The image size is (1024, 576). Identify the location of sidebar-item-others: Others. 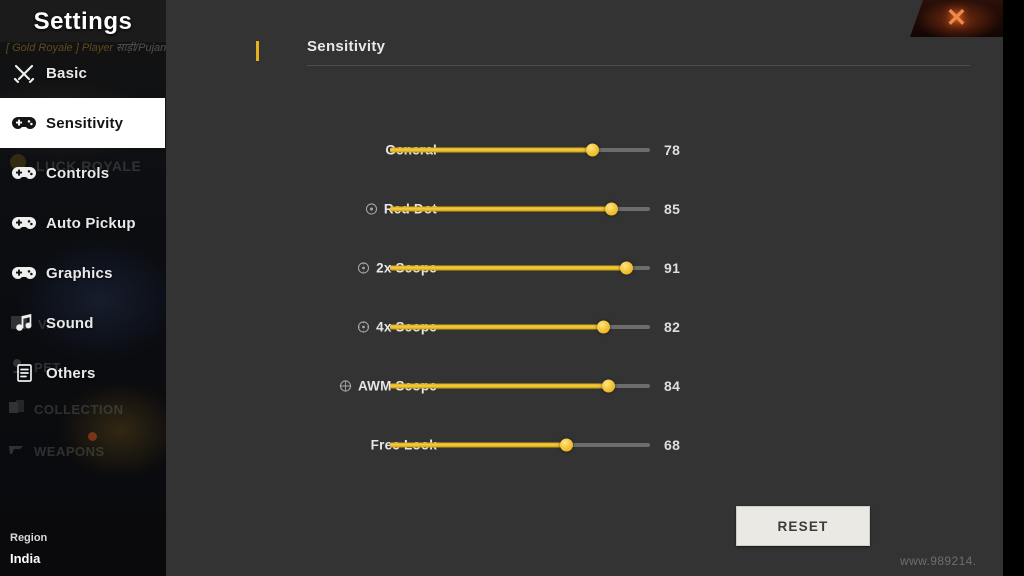
(83, 373).